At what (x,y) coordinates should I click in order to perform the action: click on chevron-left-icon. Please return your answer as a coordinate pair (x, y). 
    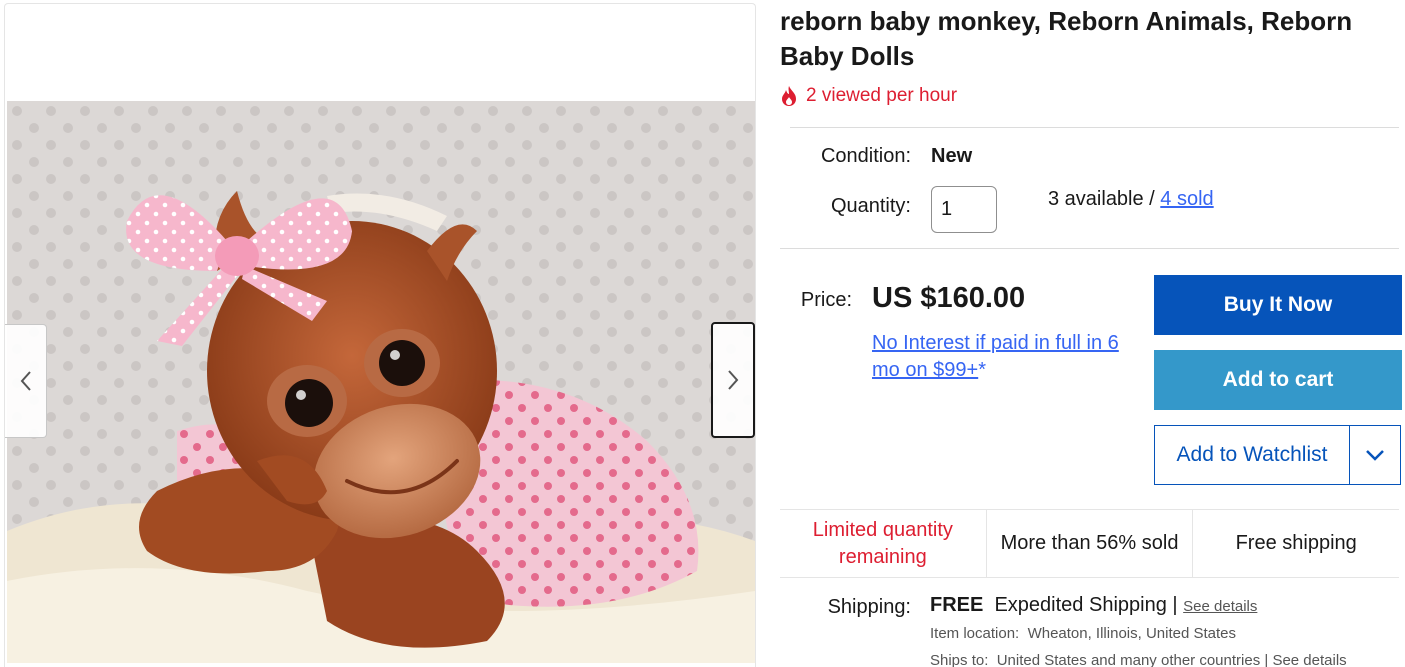
    Looking at the image, I should click on (25, 381).